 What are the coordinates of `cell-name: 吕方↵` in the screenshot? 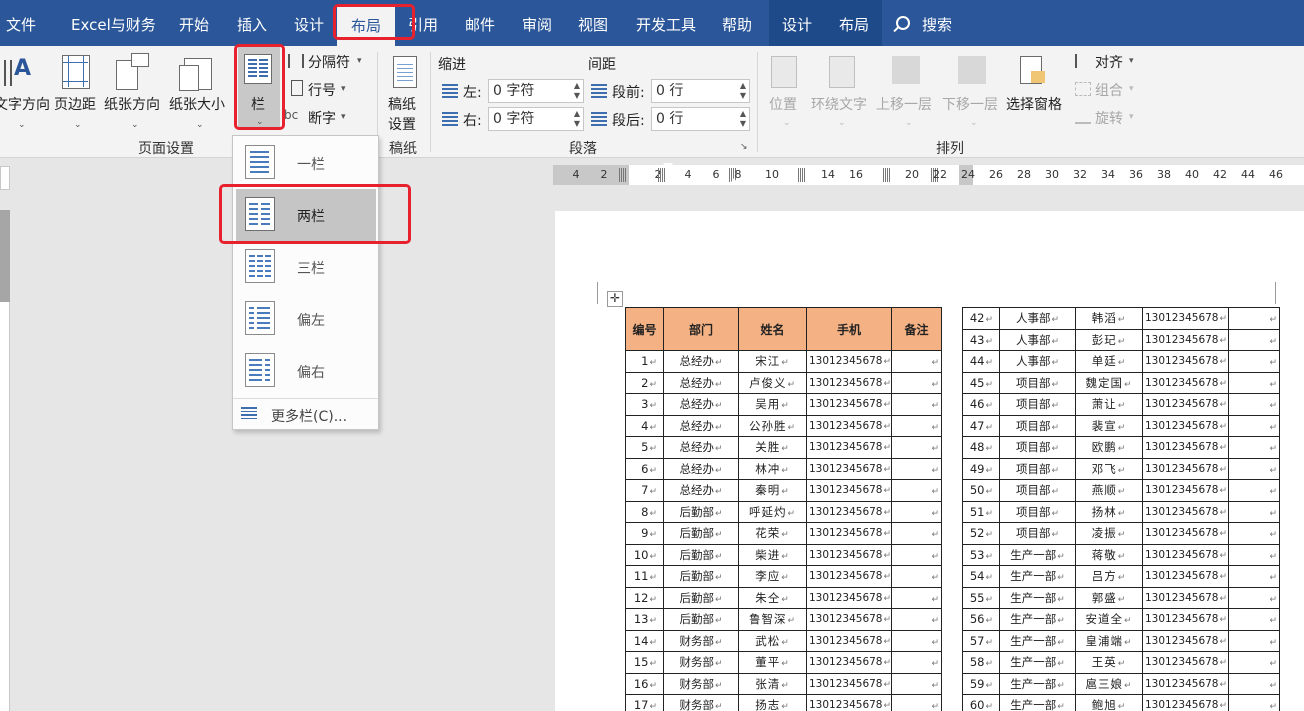 It's located at (1109, 576).